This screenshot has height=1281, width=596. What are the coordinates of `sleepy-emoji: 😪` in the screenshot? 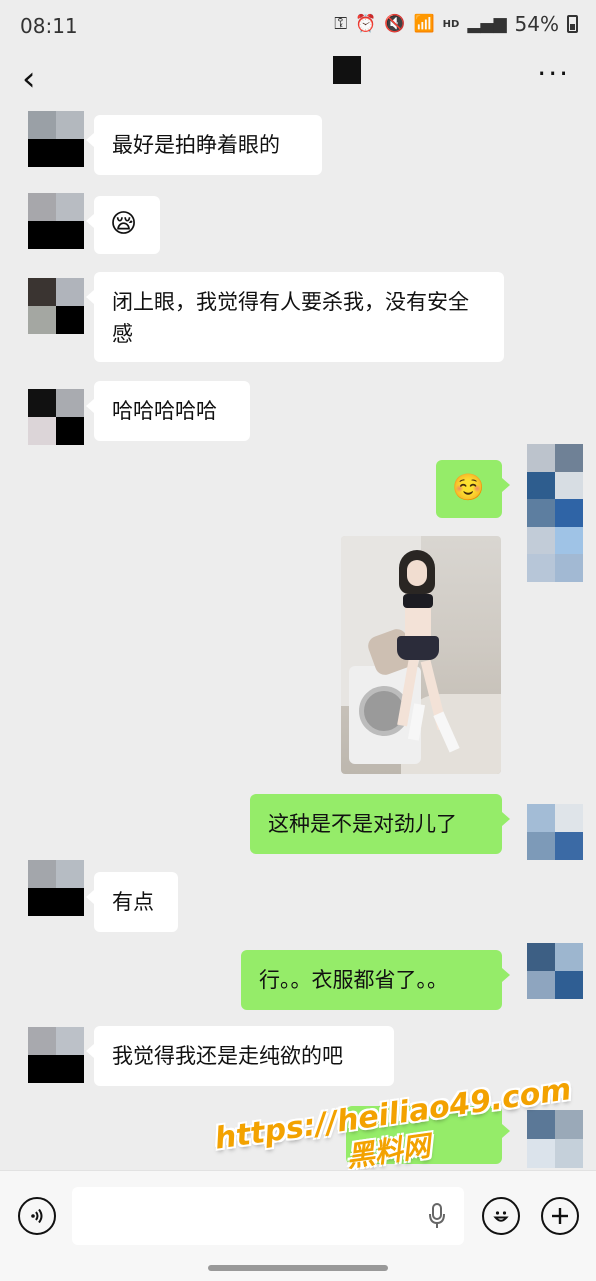 It's located at (124, 224).